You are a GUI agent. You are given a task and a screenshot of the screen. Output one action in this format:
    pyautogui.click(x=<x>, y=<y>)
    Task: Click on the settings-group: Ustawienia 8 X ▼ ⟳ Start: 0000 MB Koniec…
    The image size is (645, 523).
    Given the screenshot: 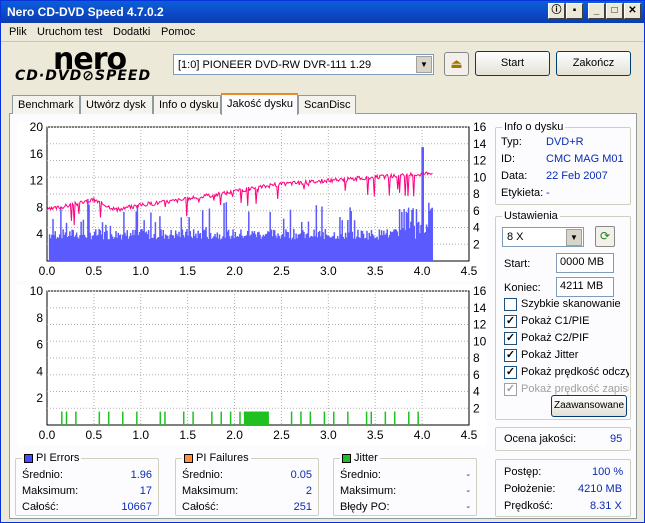 What is the action you would take?
    pyautogui.click(x=563, y=315)
    